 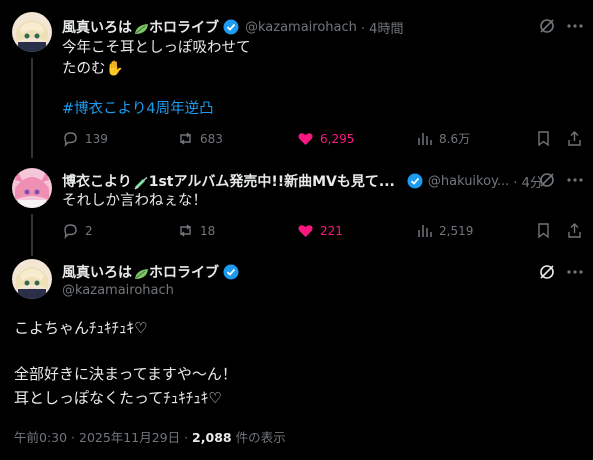 I want to click on author-name: 博衣こより, so click(x=97, y=181).